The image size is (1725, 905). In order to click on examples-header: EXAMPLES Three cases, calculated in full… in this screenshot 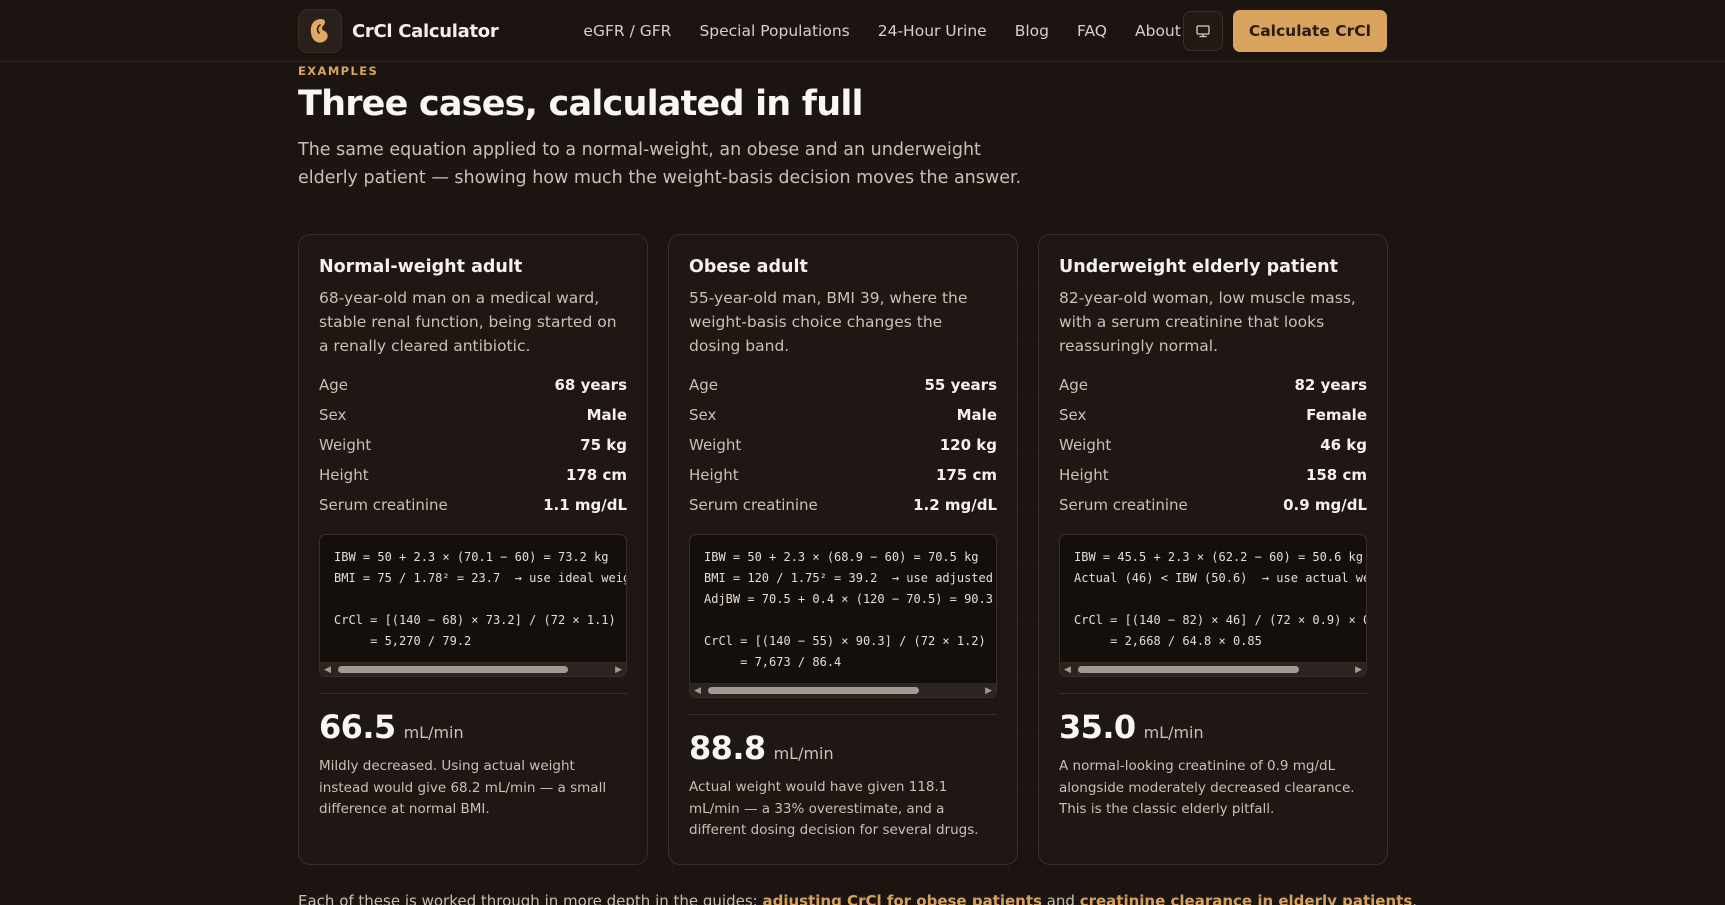, I will do `click(843, 127)`.